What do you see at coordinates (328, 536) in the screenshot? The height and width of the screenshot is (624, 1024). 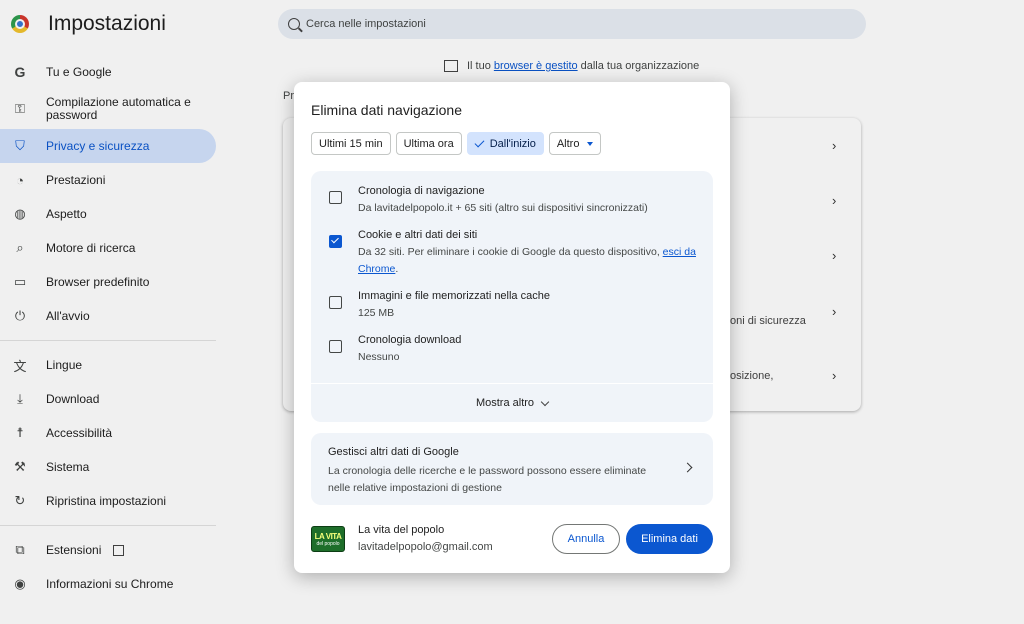 I see `avatar-text: LA VITA` at bounding box center [328, 536].